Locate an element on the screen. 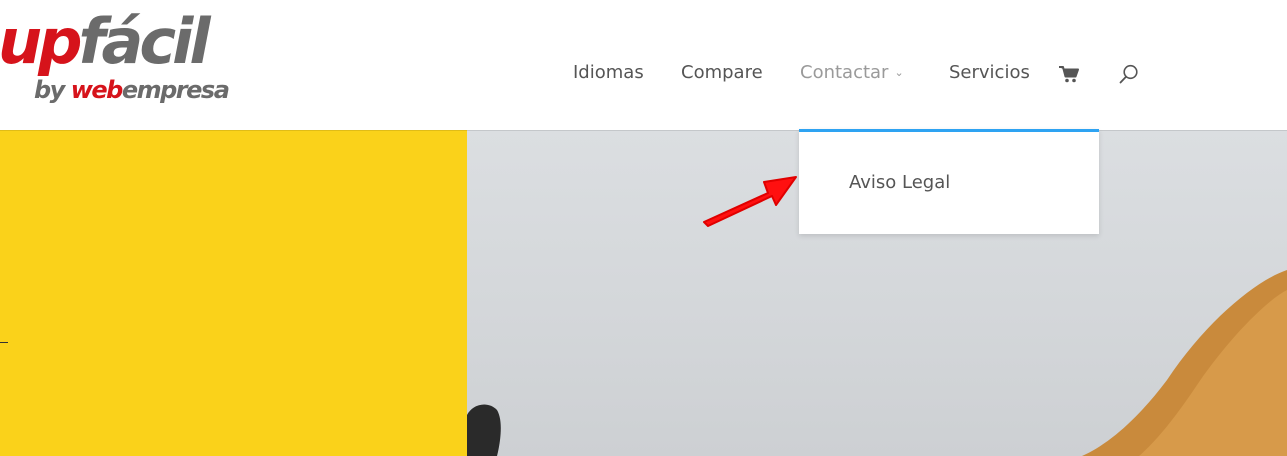 Image resolution: width=1287 pixels, height=456 pixels. logo-tagline-by: by is located at coordinates (52, 90).